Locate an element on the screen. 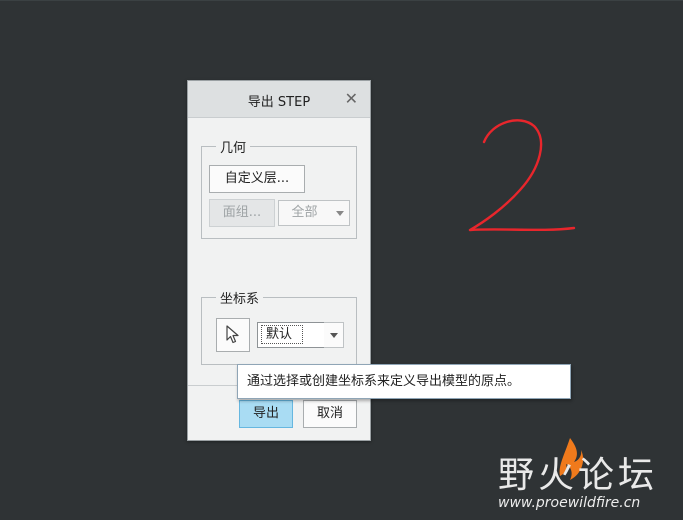 This screenshot has height=520, width=683. cursor-arrow-icon is located at coordinates (232, 334).